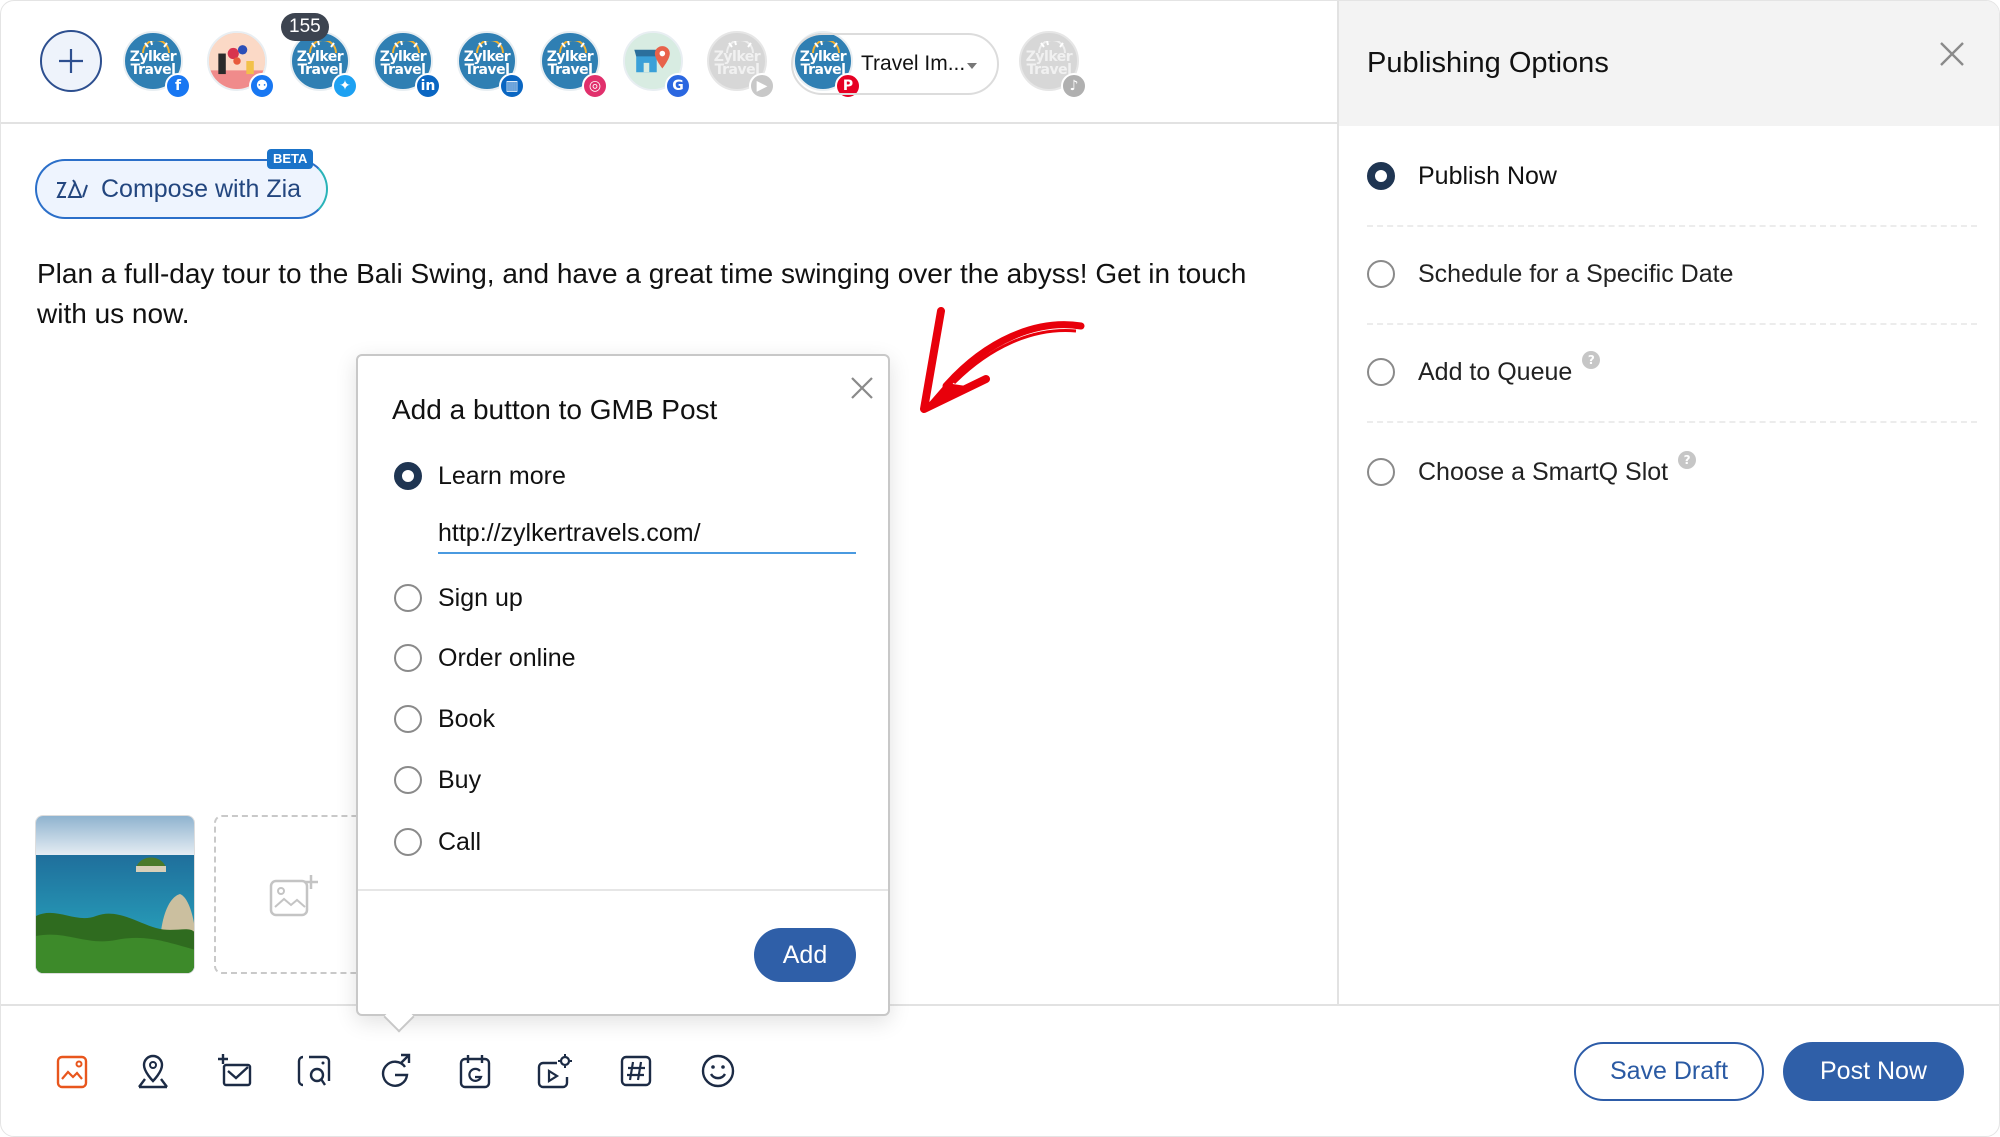  I want to click on annotation-arrow-icon, so click(1002, 360).